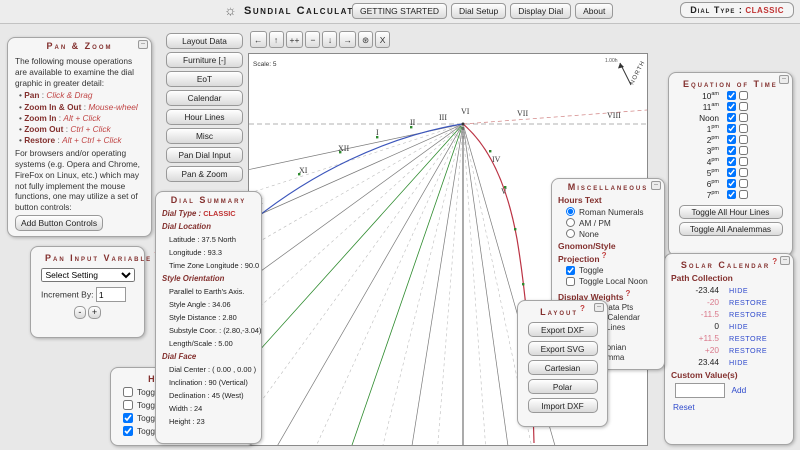  What do you see at coordinates (128, 404) in the screenshot?
I see `italian-checkbox` at bounding box center [128, 404].